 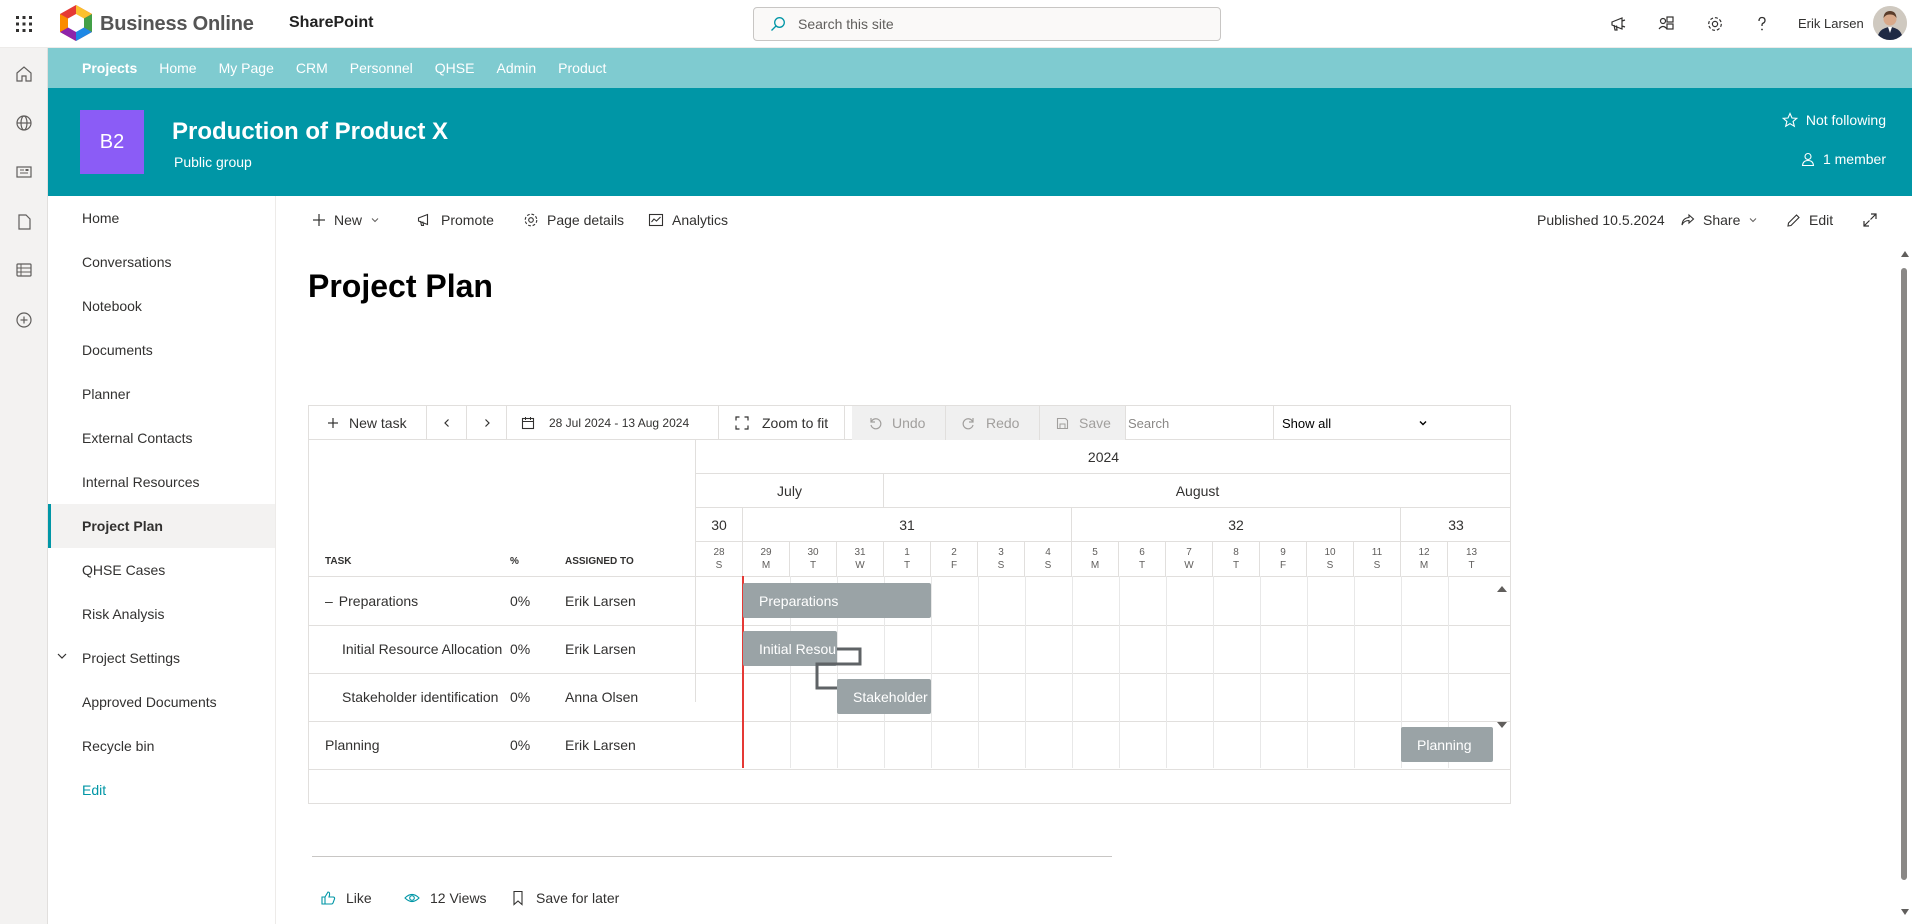 I want to click on scroll-down-icon, so click(x=1905, y=912).